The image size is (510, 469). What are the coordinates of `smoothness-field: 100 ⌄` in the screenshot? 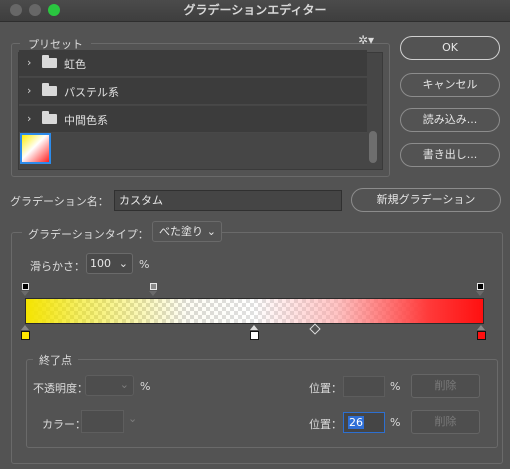 It's located at (109, 263).